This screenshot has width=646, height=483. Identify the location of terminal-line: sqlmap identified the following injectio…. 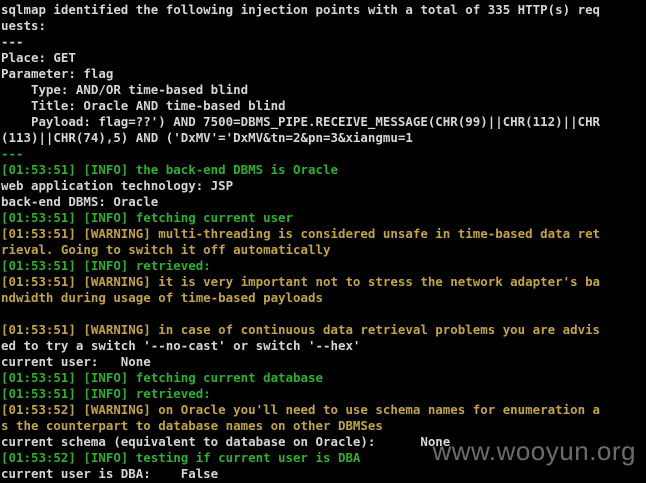
(301, 9).